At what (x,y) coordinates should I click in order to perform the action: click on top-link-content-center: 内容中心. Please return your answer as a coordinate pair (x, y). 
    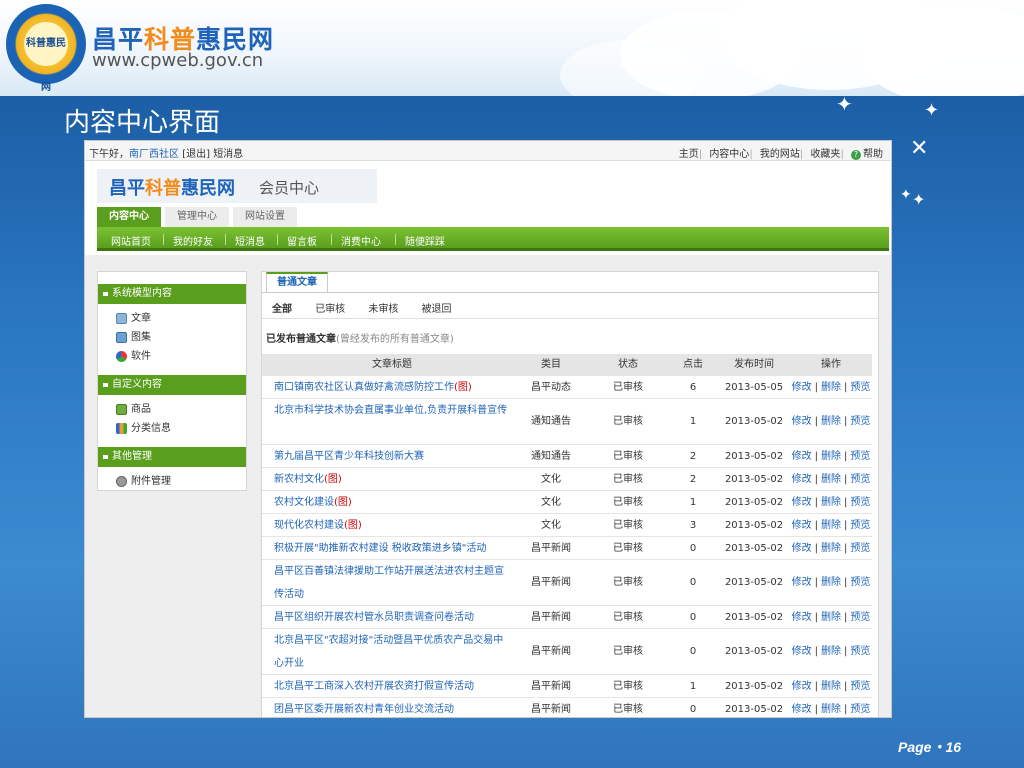
    Looking at the image, I should click on (729, 154).